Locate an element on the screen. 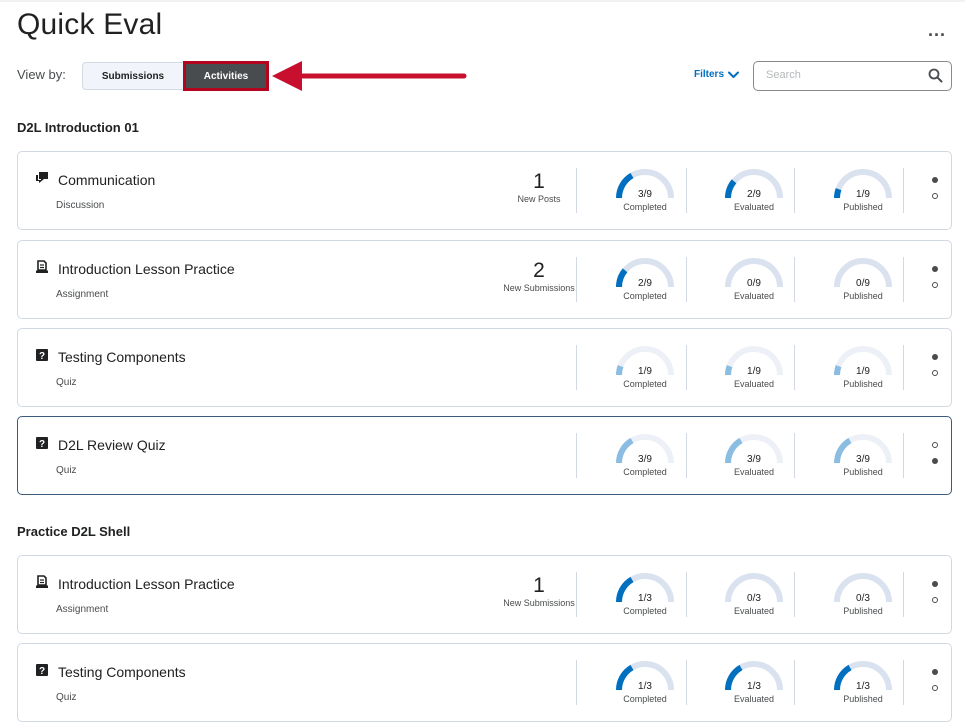 This screenshot has height=727, width=965. evaluated-gauge: 1/9 Evaluated is located at coordinates (754, 370).